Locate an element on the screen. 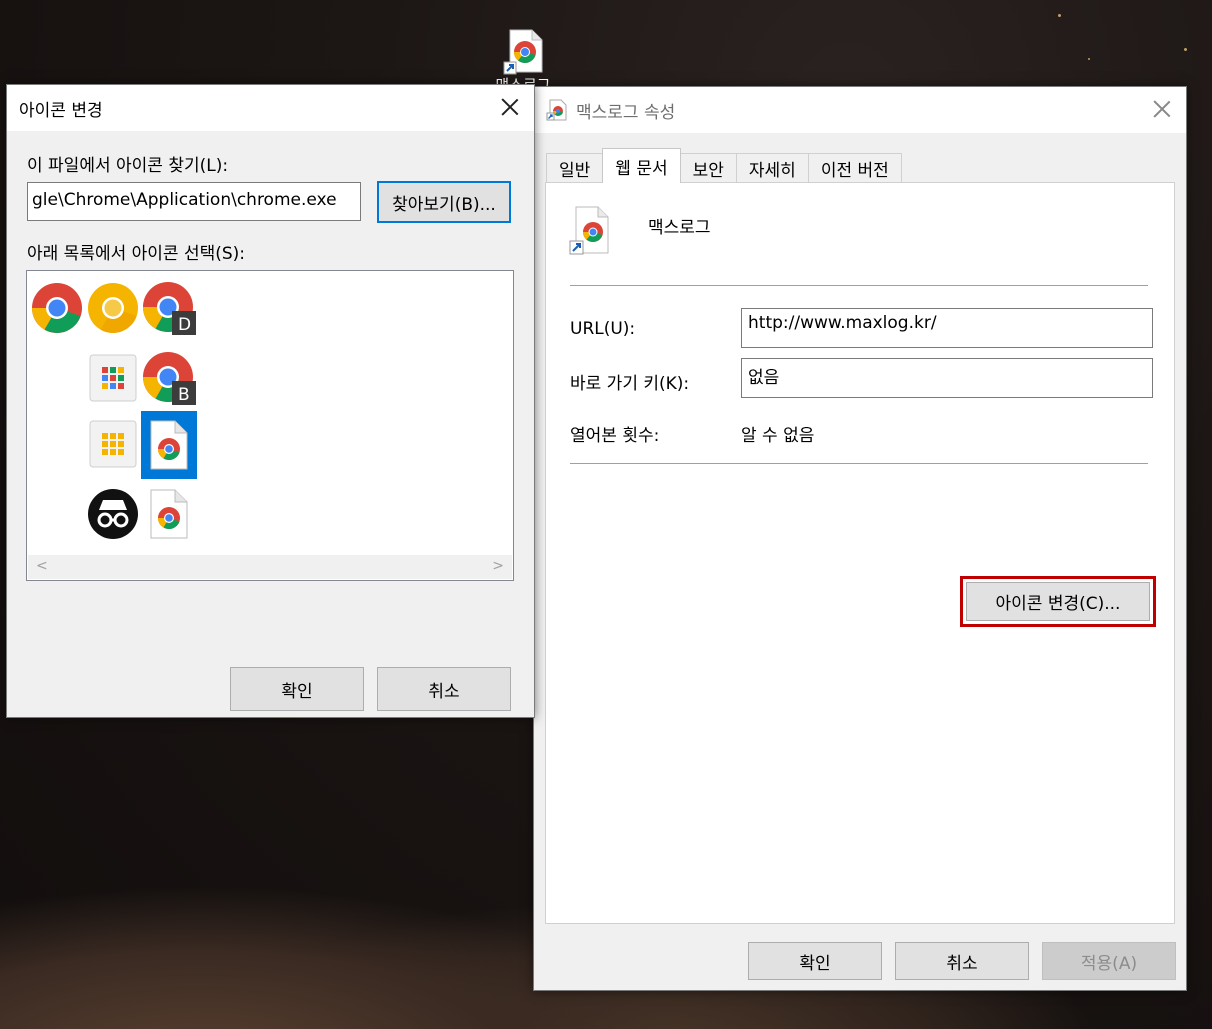 This screenshot has width=1212, height=1029. url-input: http://www.maxlog.kr/ is located at coordinates (947, 328).